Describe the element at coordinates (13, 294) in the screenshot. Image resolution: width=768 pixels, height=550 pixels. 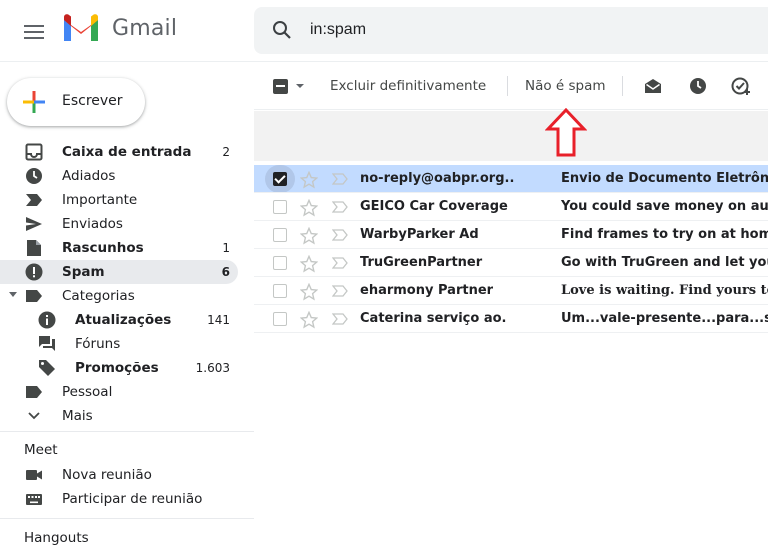
I see `expand-caret-icon` at that location.